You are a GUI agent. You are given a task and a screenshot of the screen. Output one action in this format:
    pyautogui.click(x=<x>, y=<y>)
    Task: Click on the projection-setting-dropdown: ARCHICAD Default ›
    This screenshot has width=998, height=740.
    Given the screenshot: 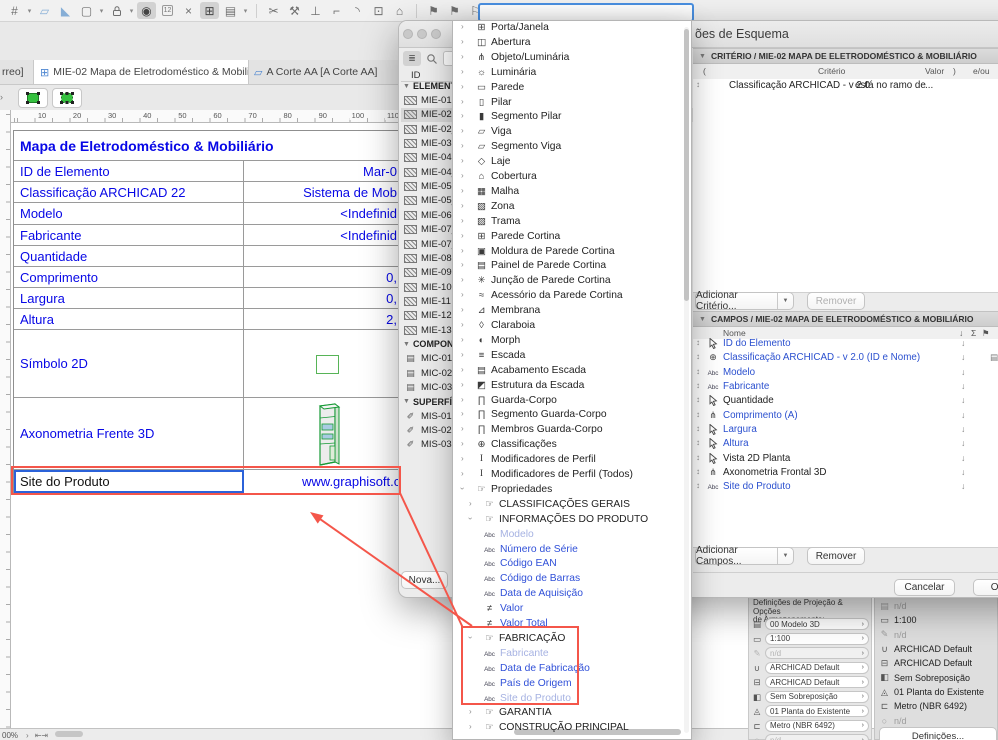 What is the action you would take?
    pyautogui.click(x=817, y=667)
    